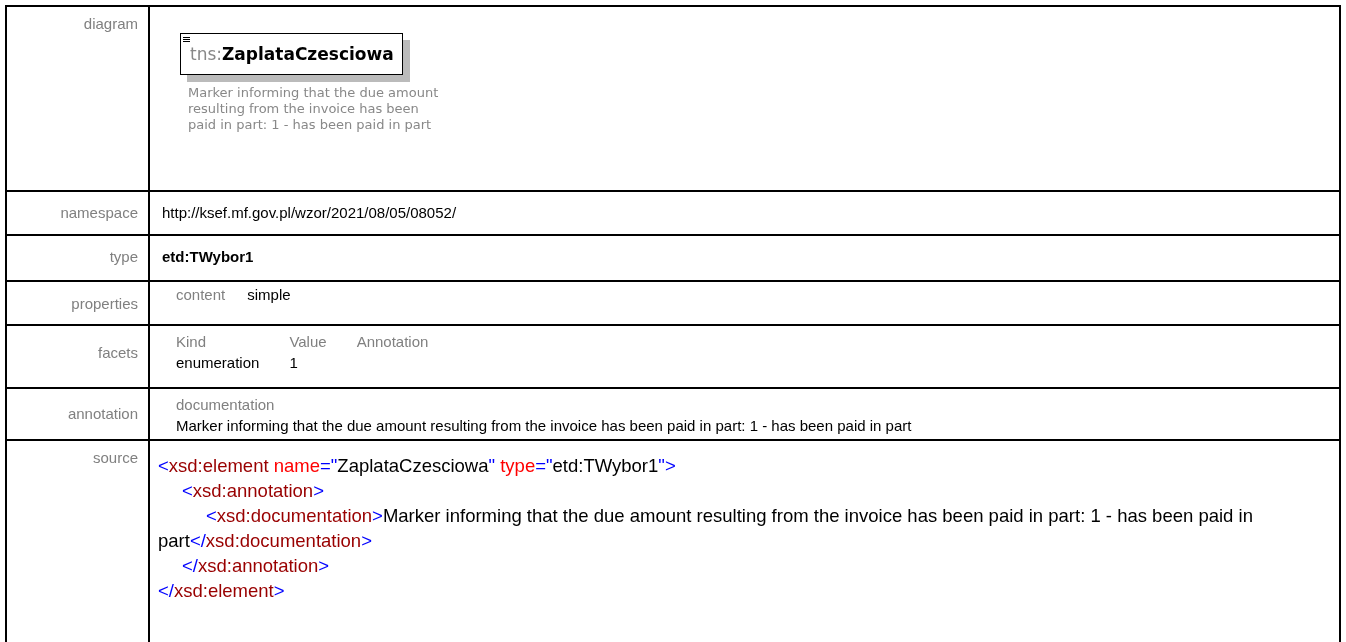 This screenshot has height=642, width=1346. I want to click on row-label: diagram, so click(78, 98).